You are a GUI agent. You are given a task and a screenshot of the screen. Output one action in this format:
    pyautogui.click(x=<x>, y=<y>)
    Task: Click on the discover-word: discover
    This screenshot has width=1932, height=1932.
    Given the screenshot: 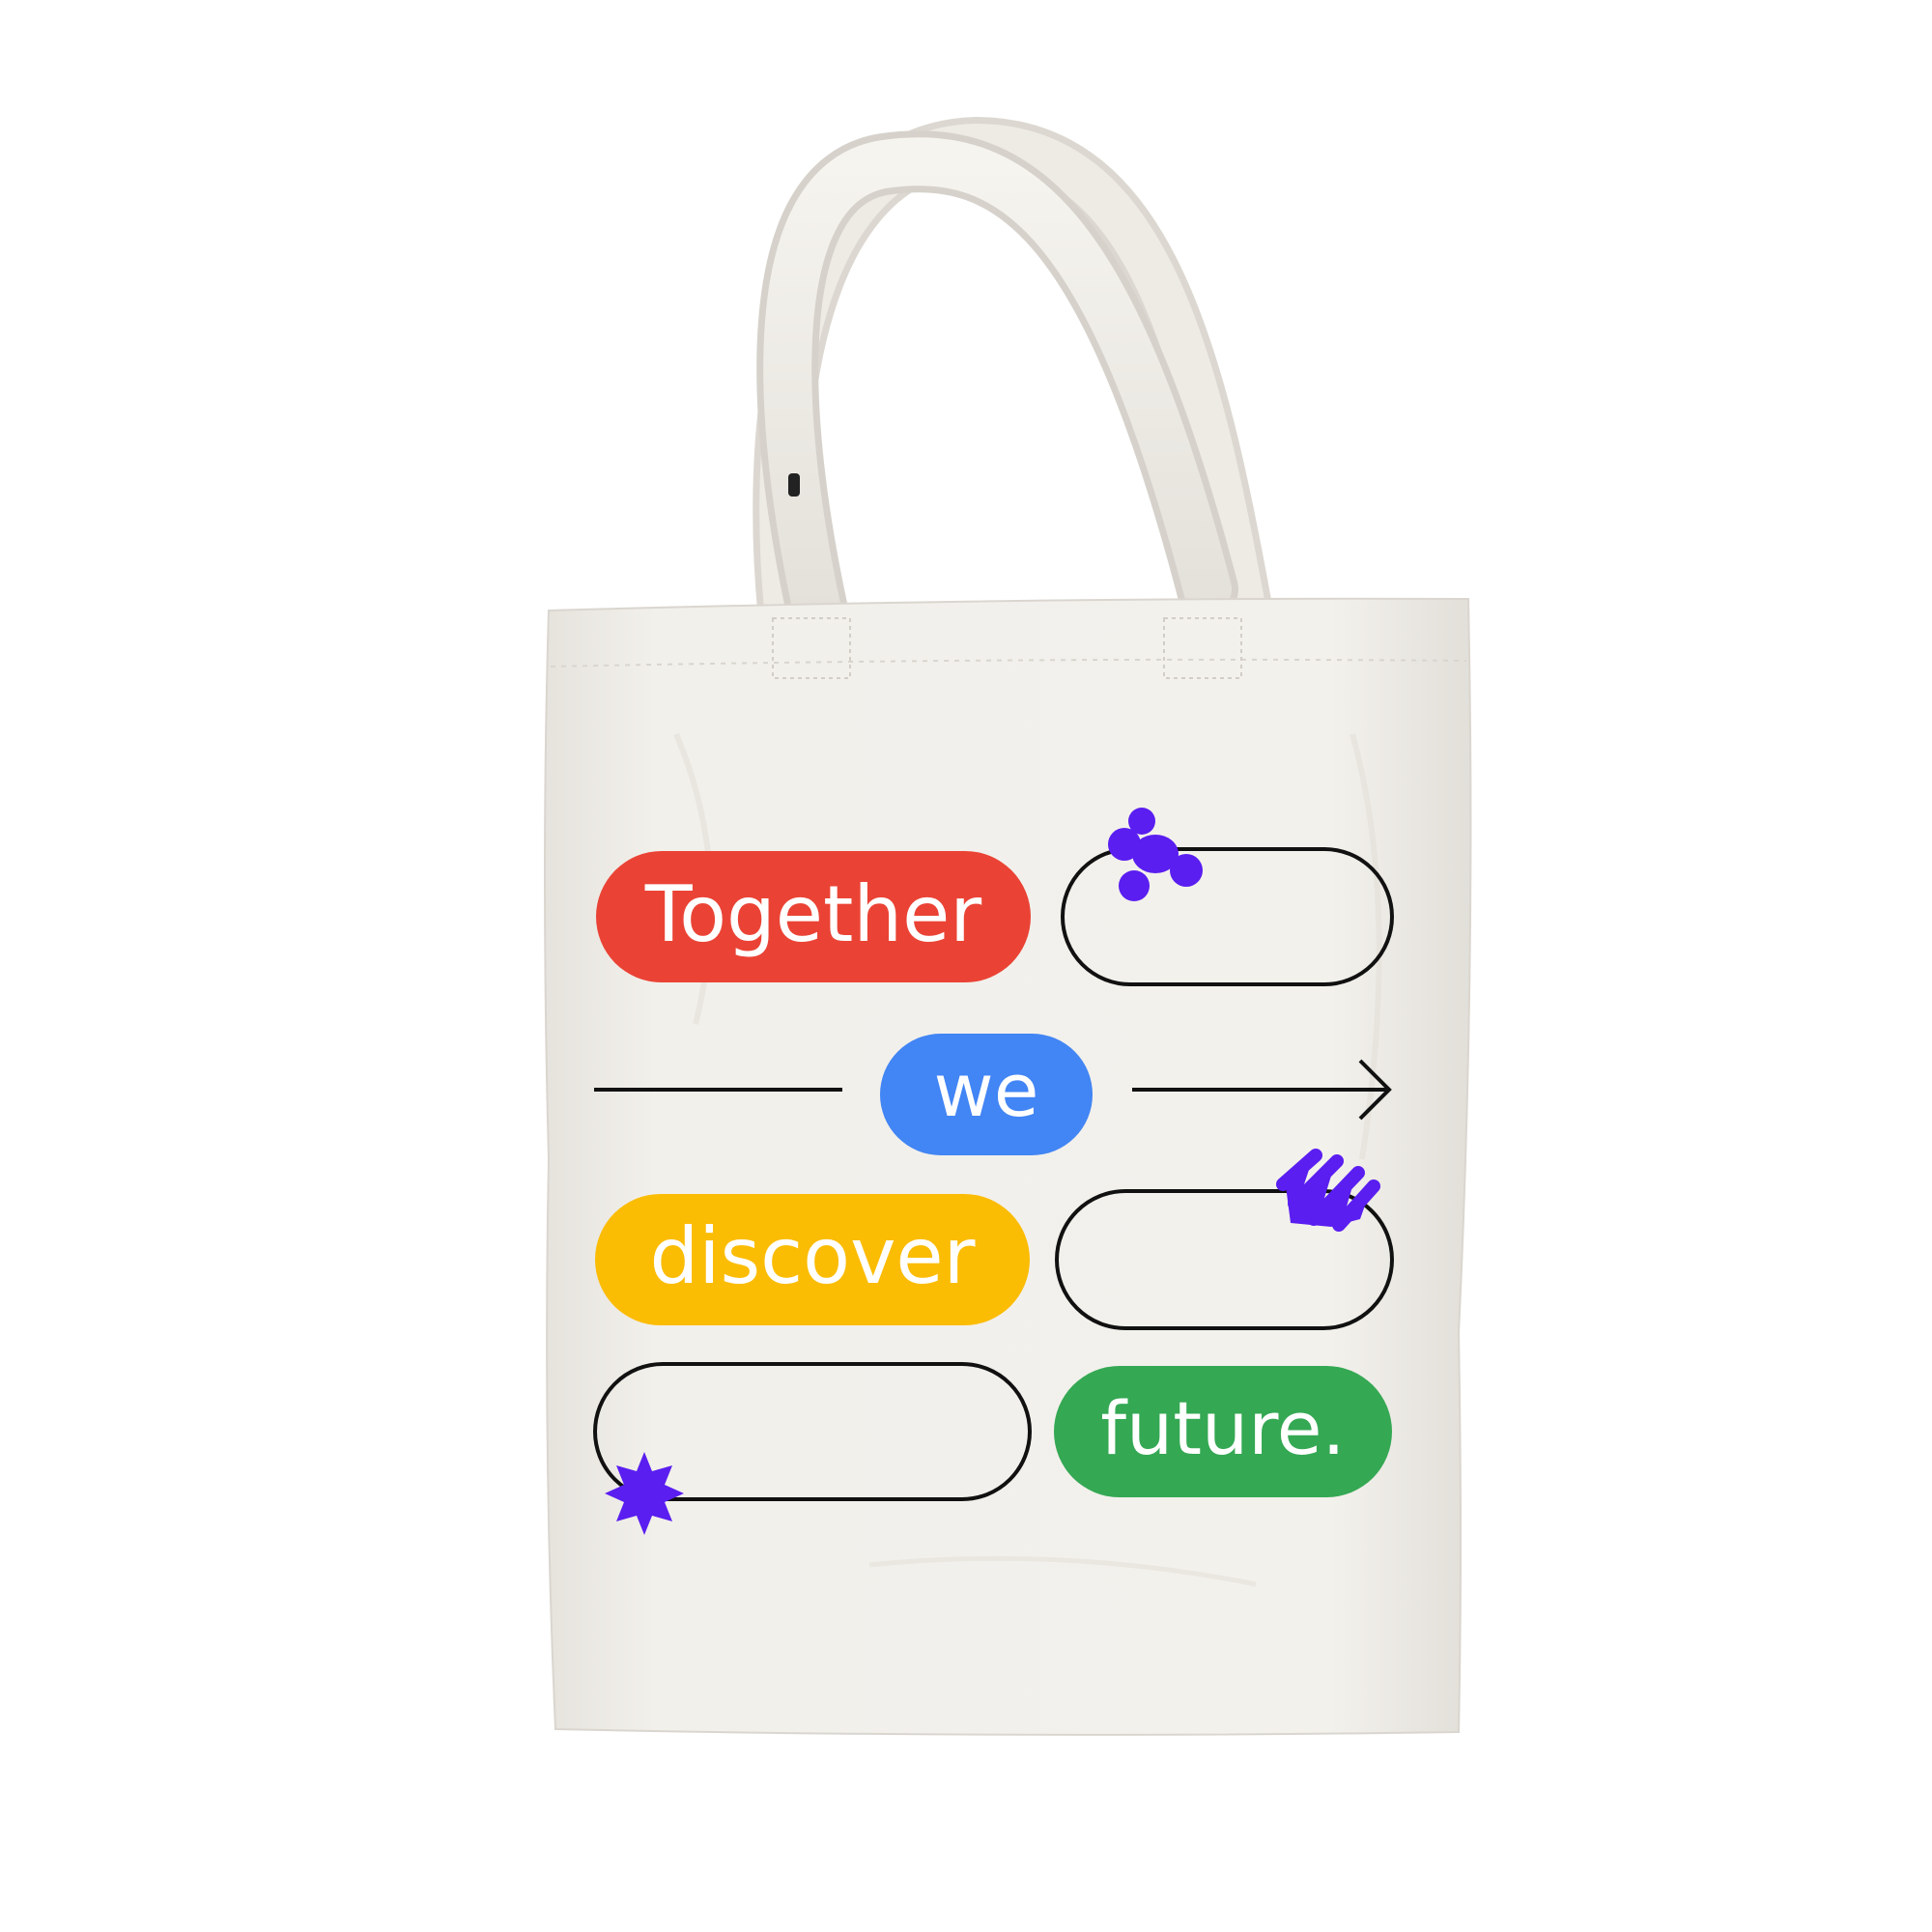 What is the action you would take?
    pyautogui.click(x=812, y=1256)
    